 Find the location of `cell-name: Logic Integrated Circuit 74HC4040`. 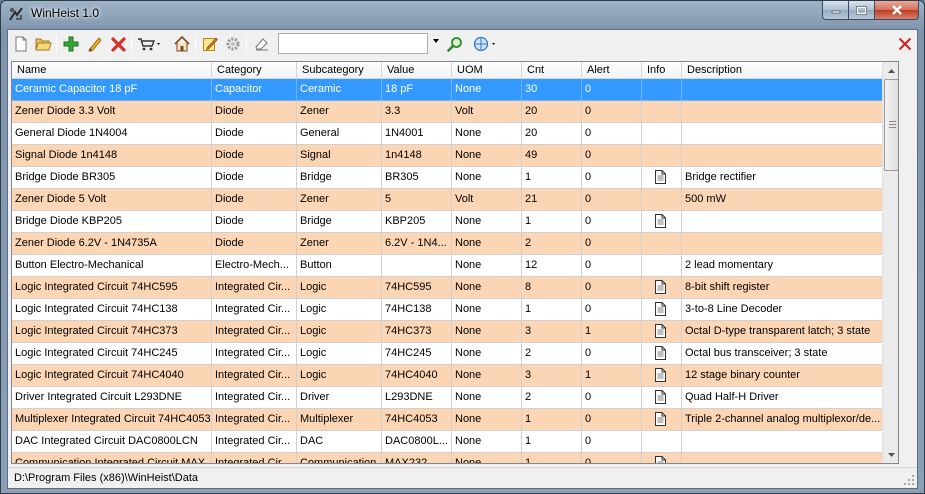

cell-name: Logic Integrated Circuit 74HC4040 is located at coordinates (112, 376).